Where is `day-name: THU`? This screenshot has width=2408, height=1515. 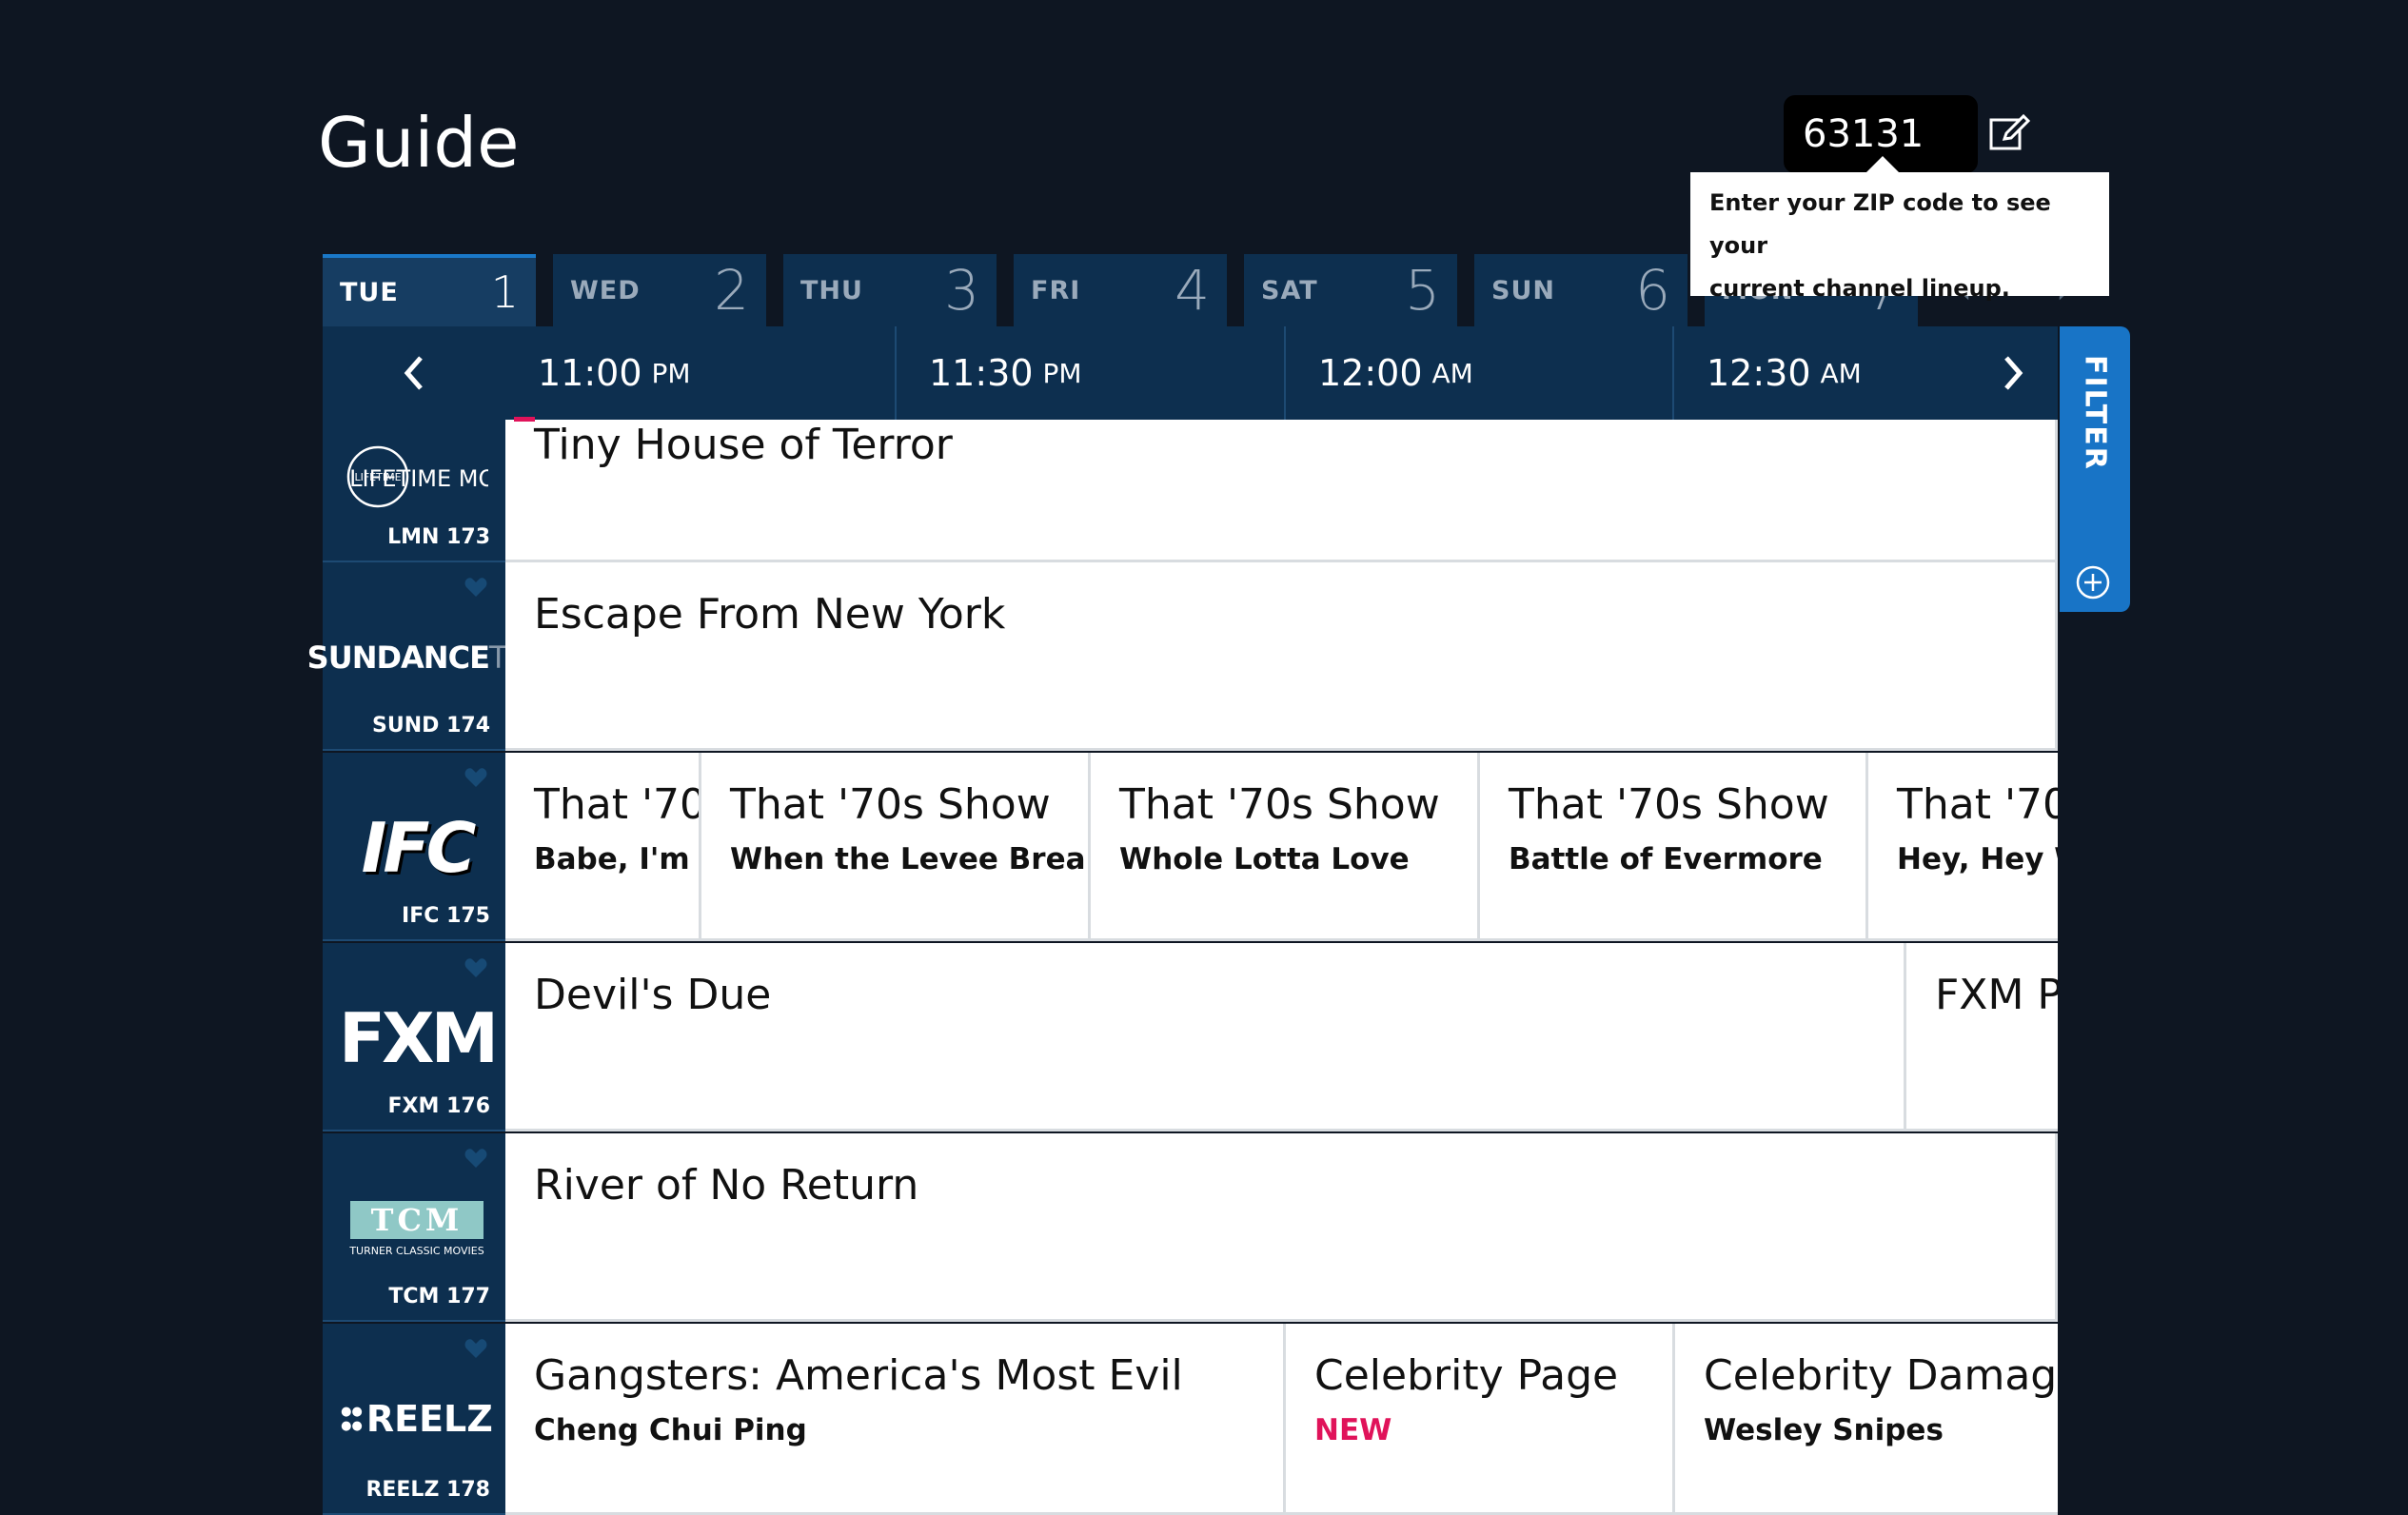
day-name: THU is located at coordinates (831, 290).